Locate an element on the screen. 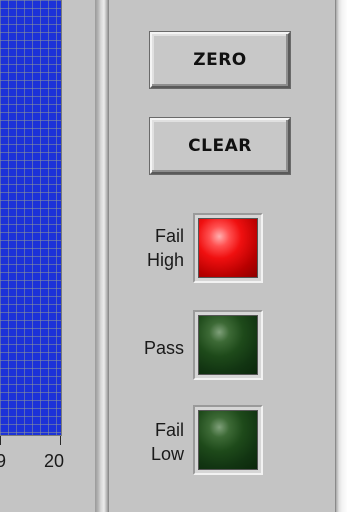 The width and height of the screenshot is (347, 512). fail-high-label-line2: High is located at coordinates (165, 260).